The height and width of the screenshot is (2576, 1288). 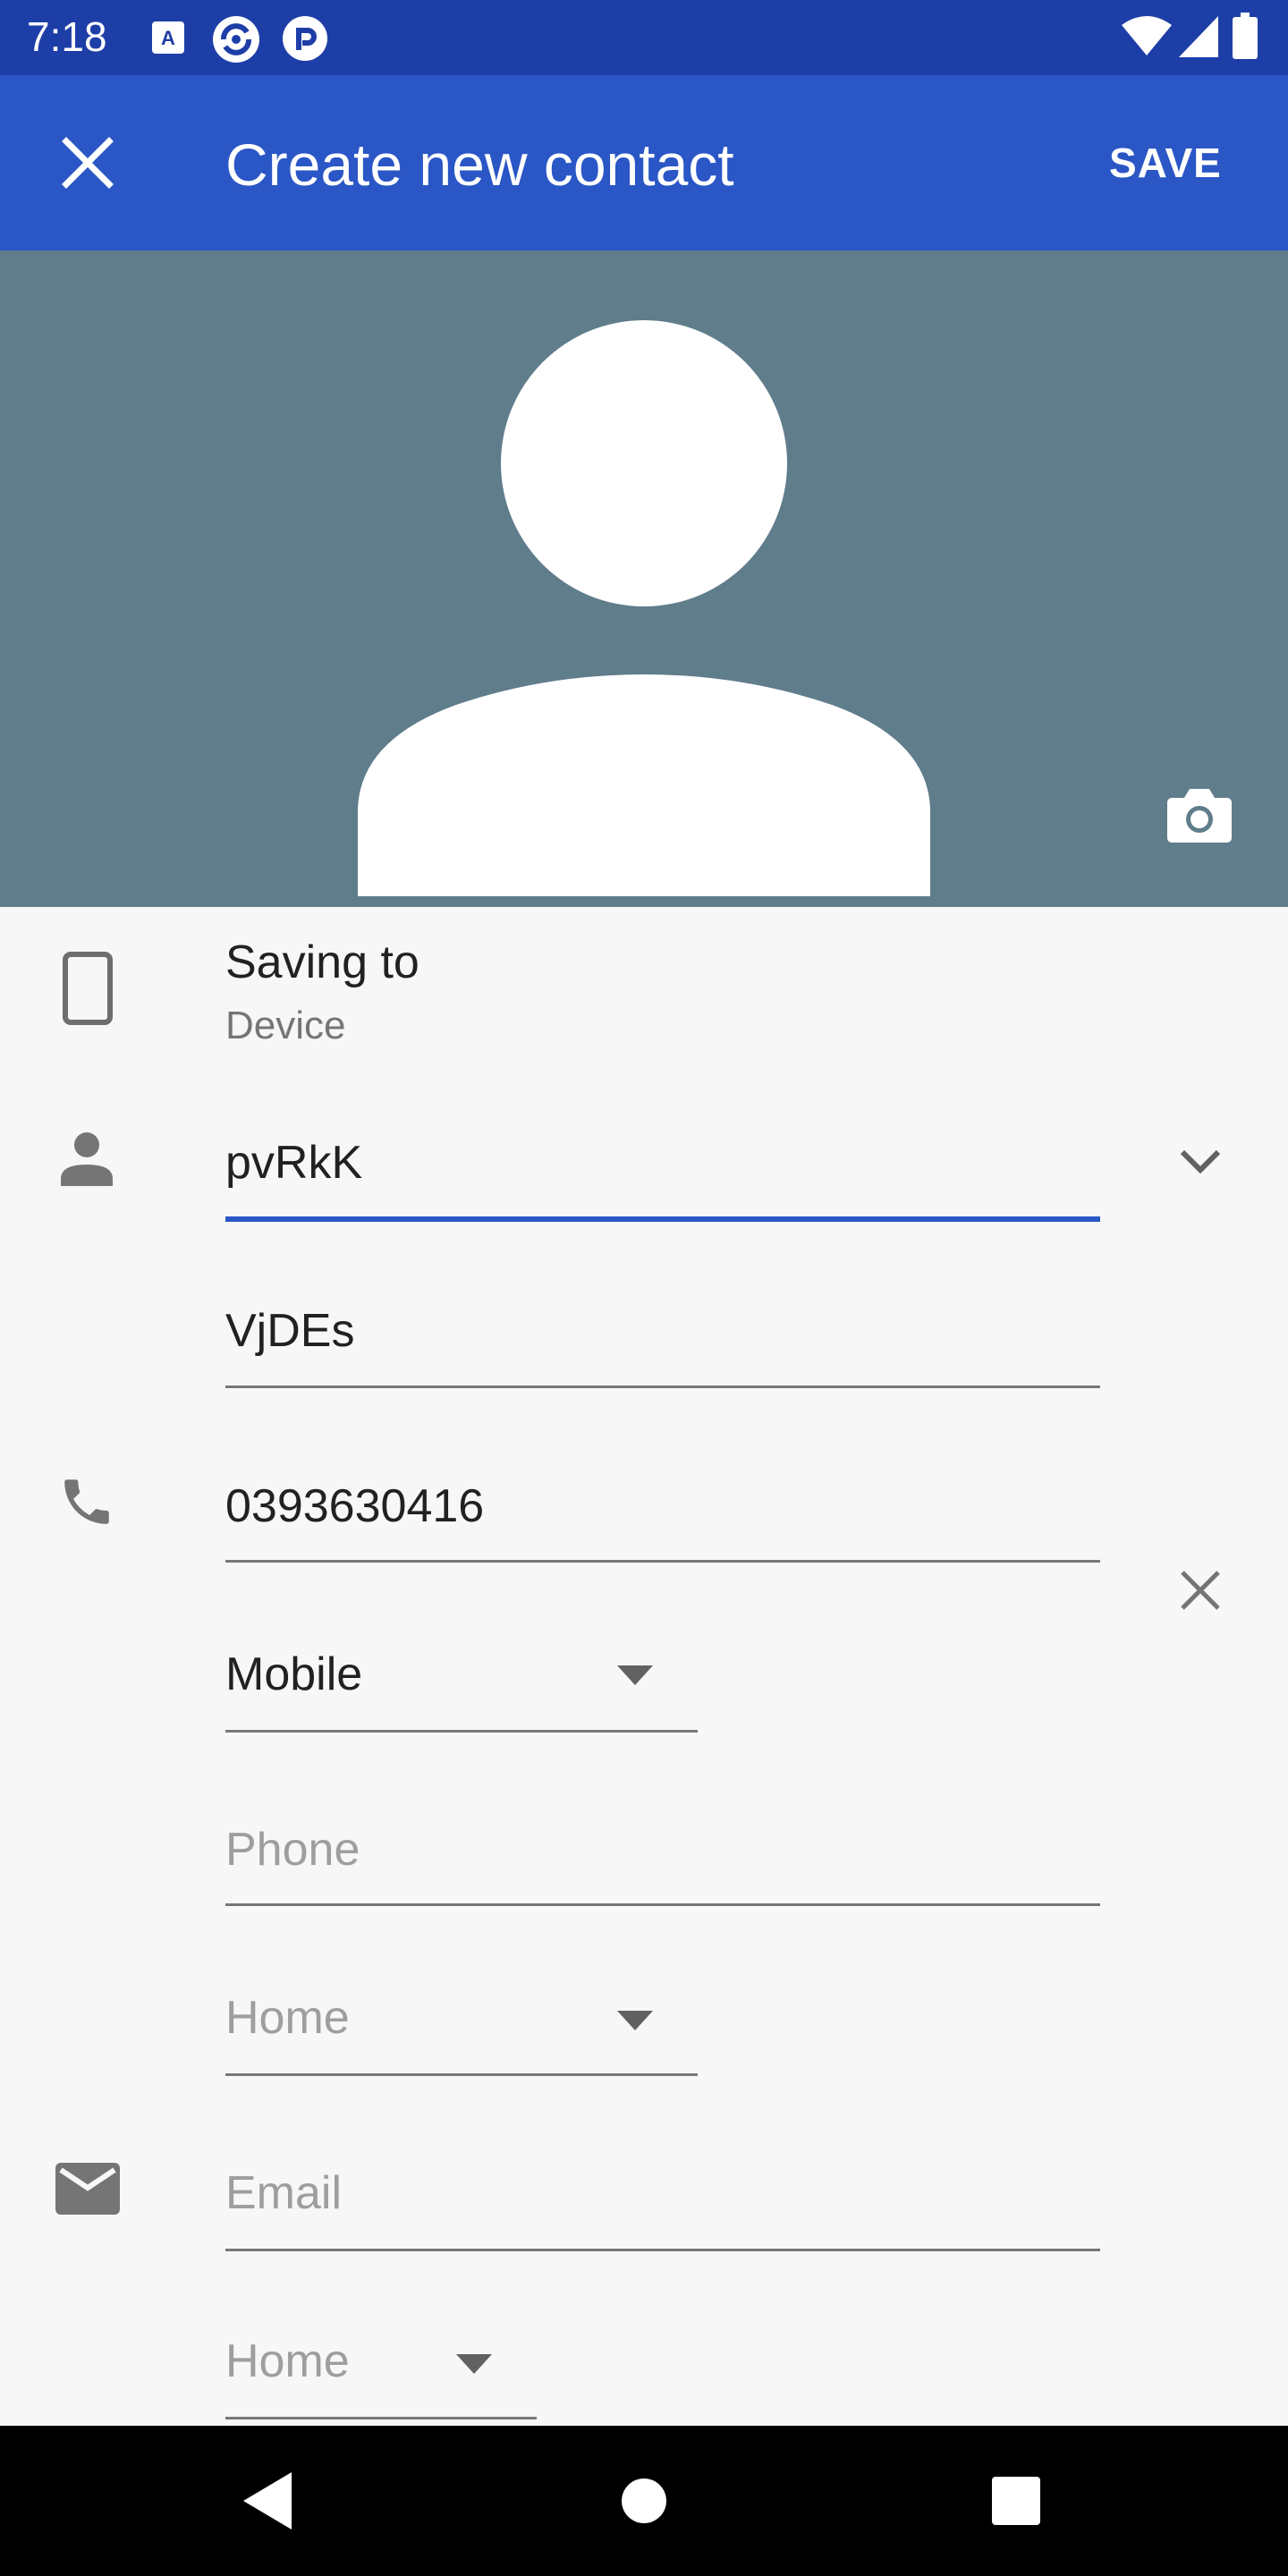 What do you see at coordinates (292, 1850) in the screenshot?
I see `new-phone-field: Phone` at bounding box center [292, 1850].